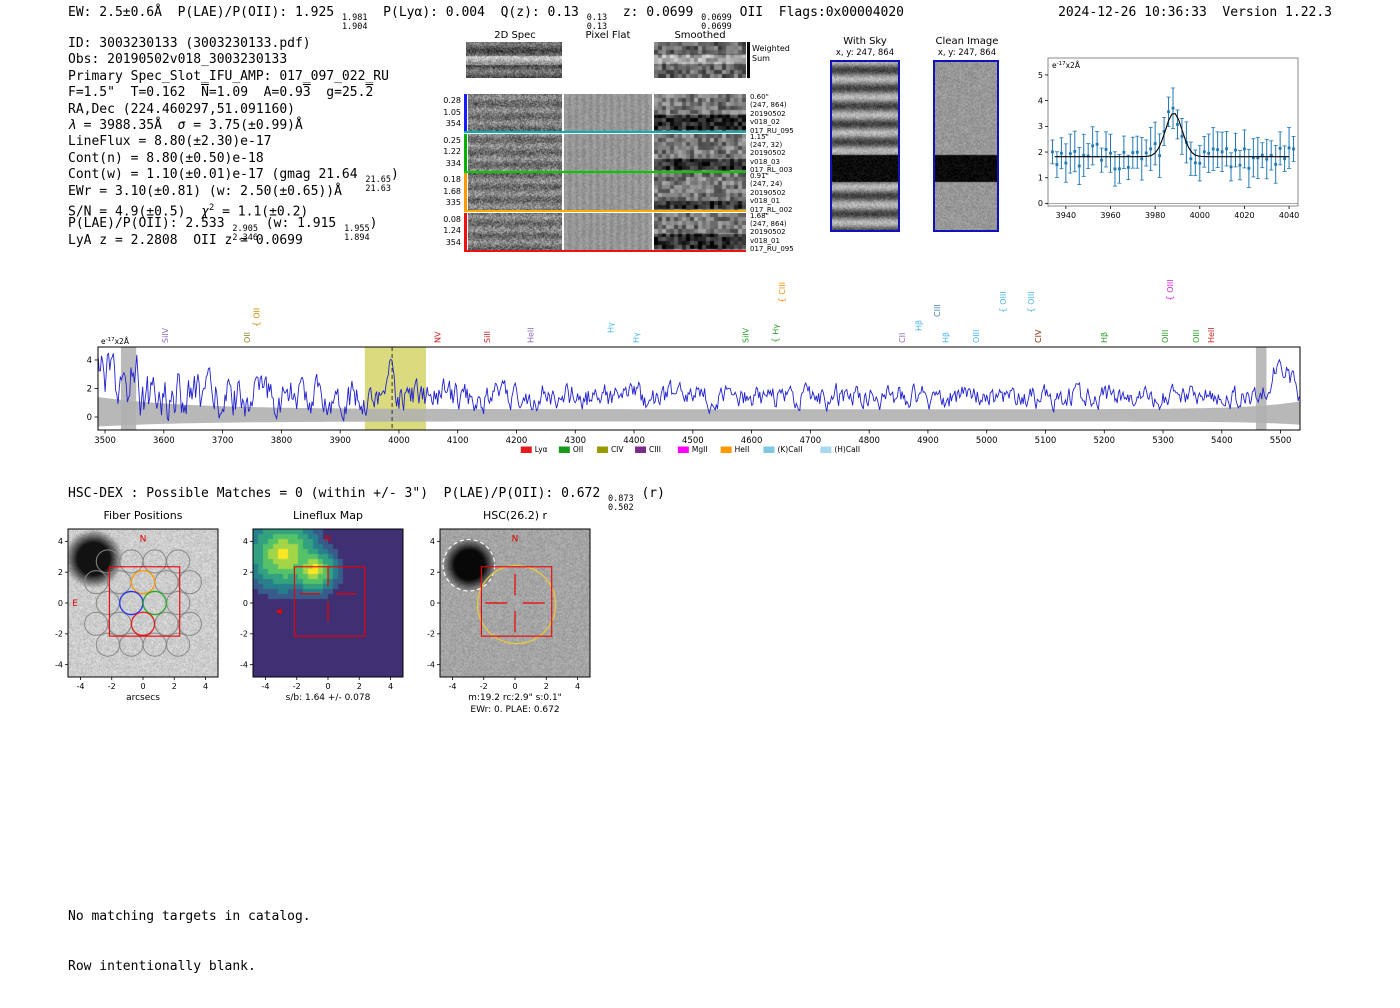  I want to click on panelFiber-image, so click(143, 603).